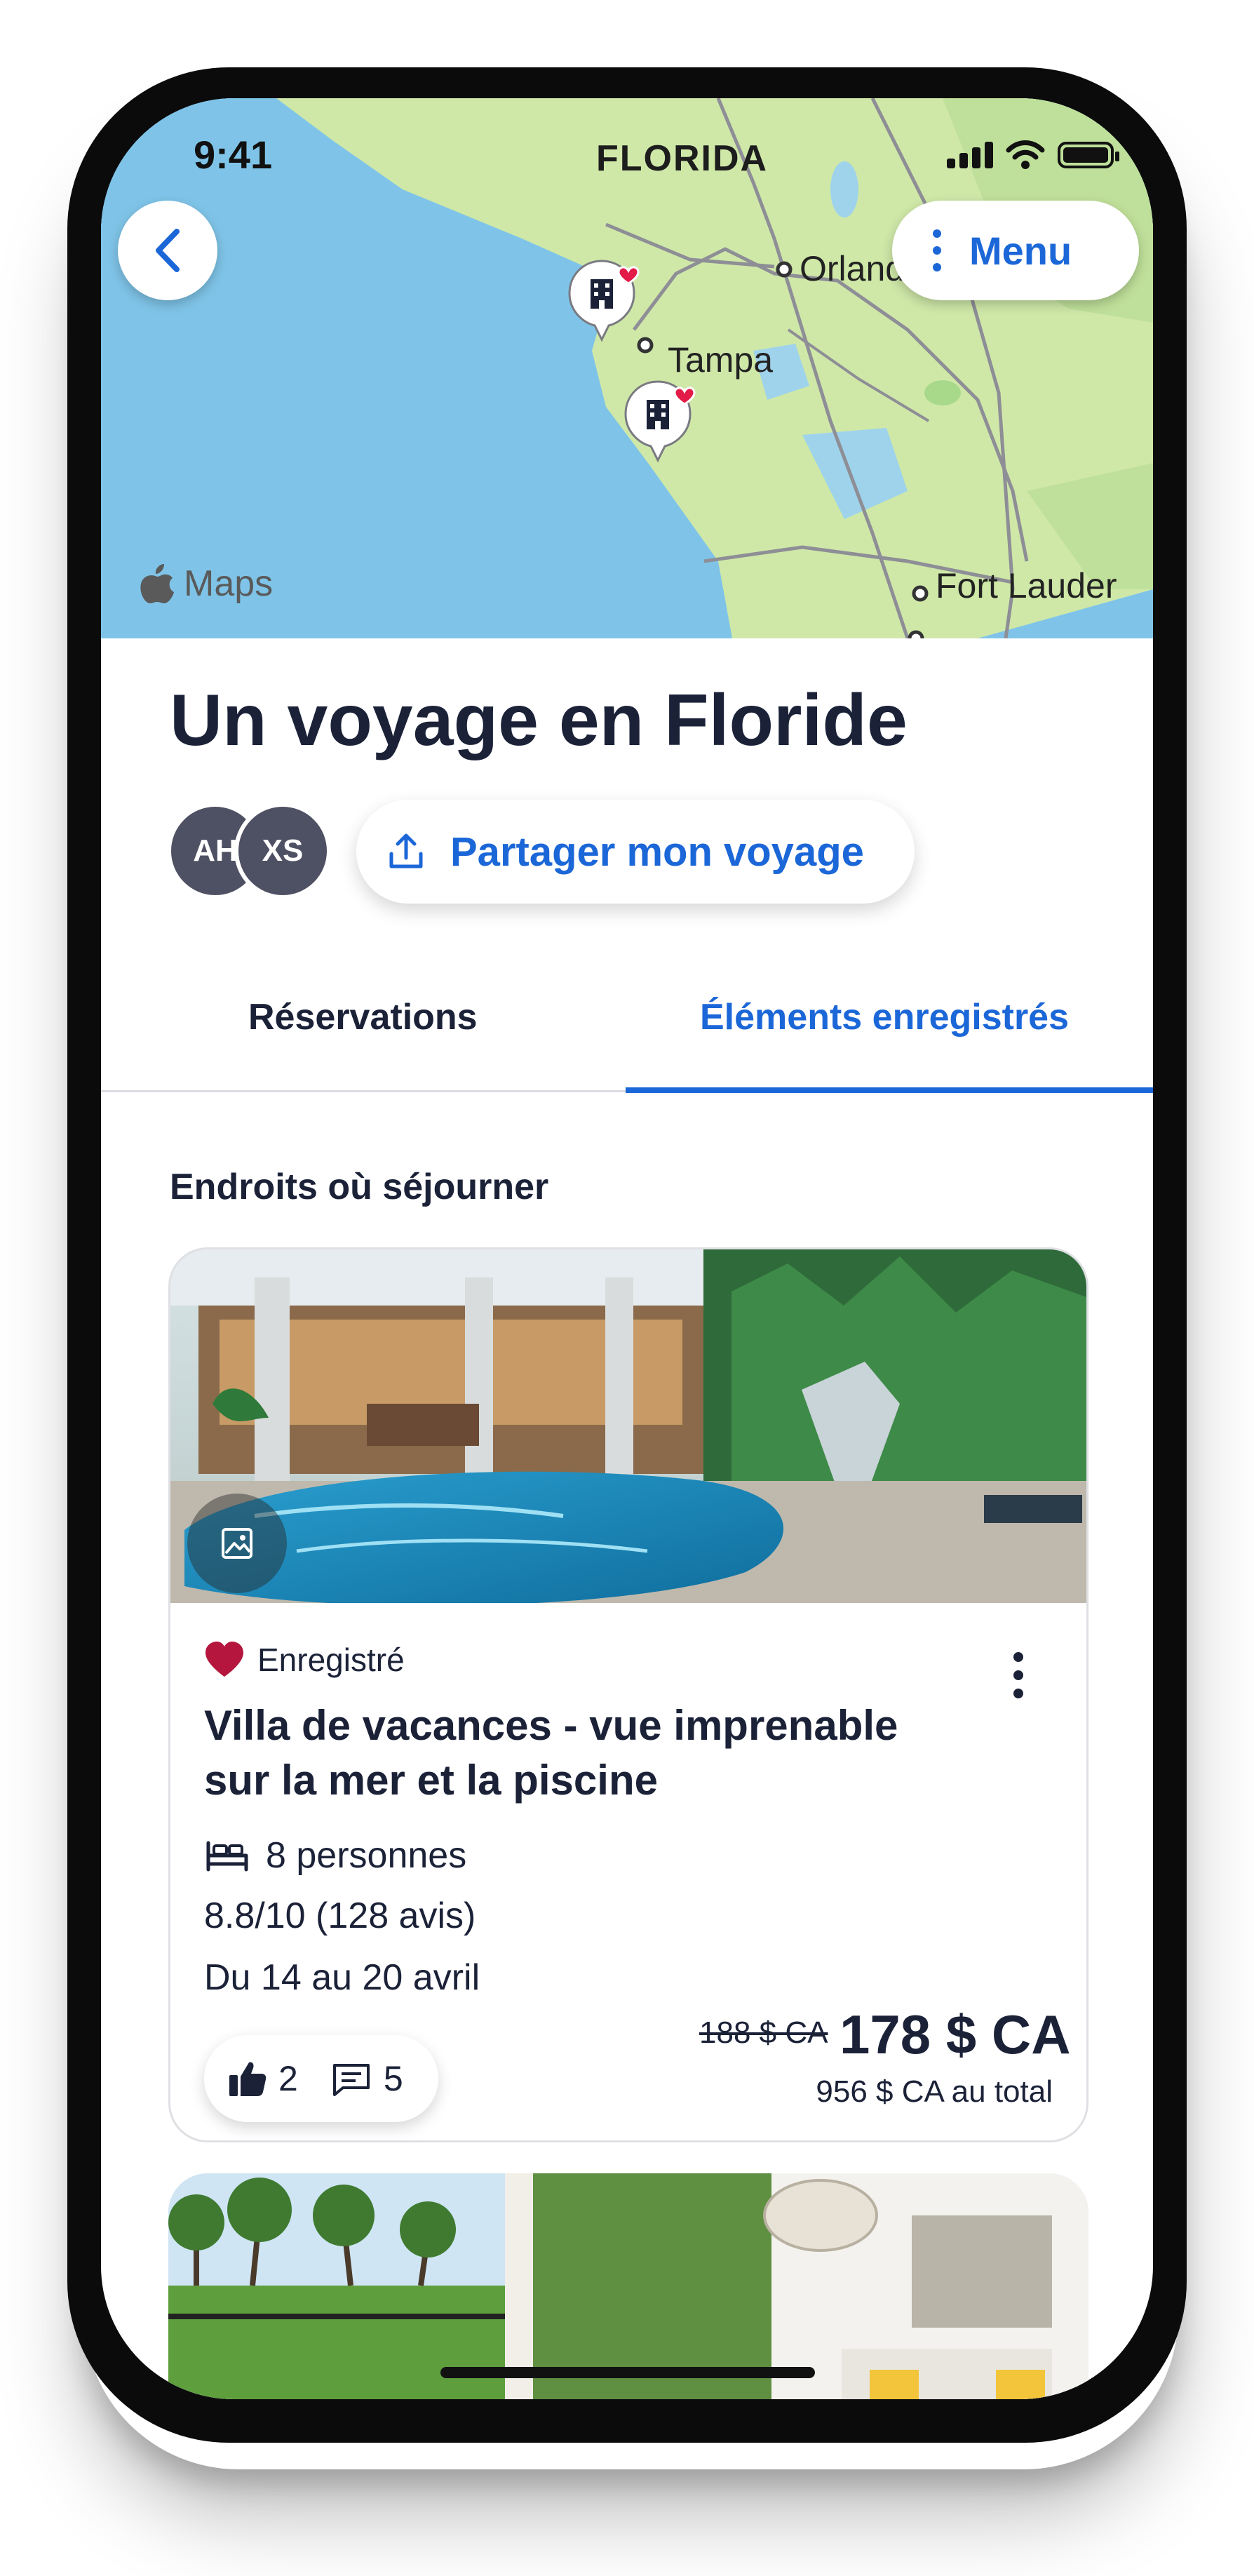 The width and height of the screenshot is (1254, 2576). I want to click on map-state-label: FLORIDA, so click(682, 158).